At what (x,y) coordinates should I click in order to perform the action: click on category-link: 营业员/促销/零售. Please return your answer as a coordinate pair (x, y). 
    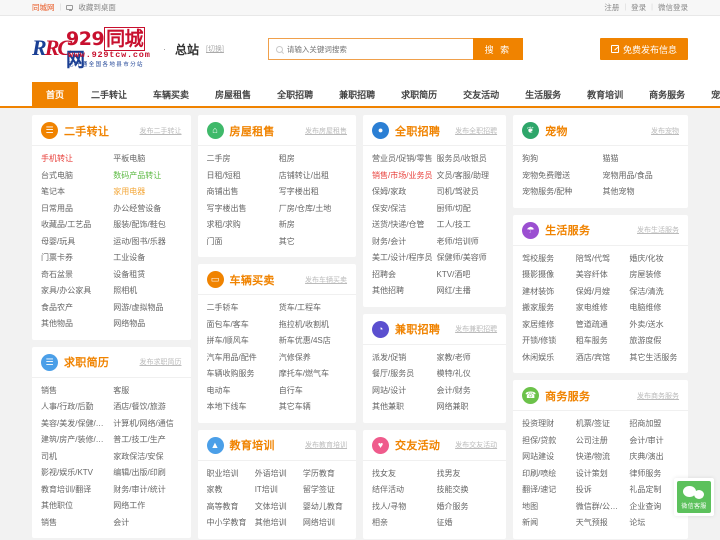
    Looking at the image, I should click on (402, 159).